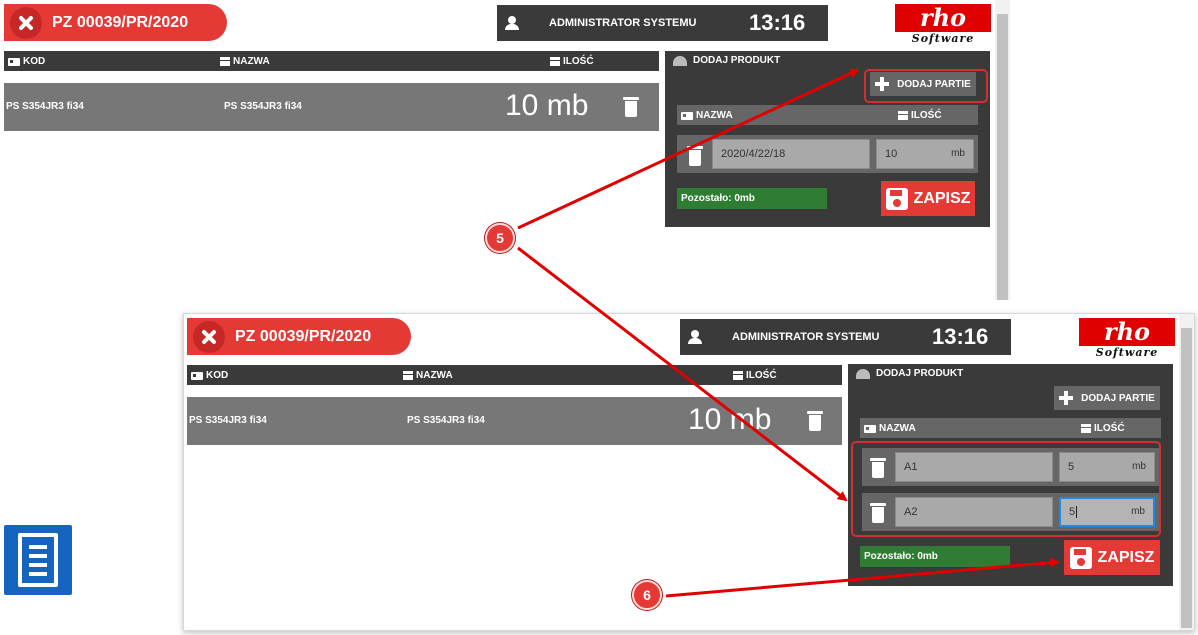 This screenshot has width=1198, height=635. Describe the element at coordinates (688, 149) in the screenshot. I see `arrow-to-add-batch` at that location.